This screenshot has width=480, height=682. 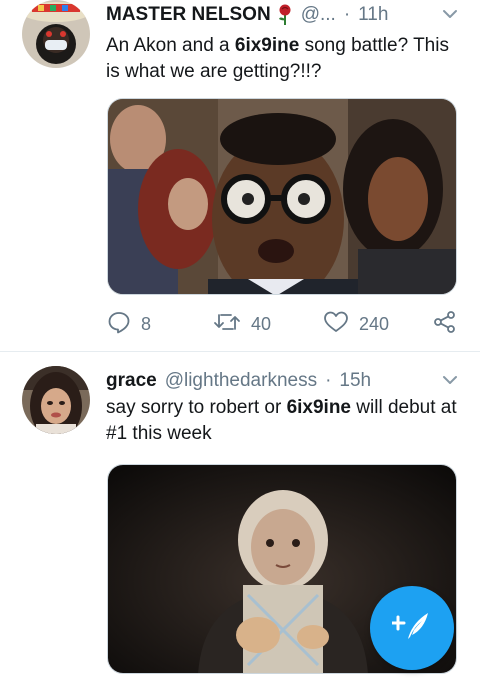 I want to click on tweet-actions: 8 40 240, so click(x=283, y=325).